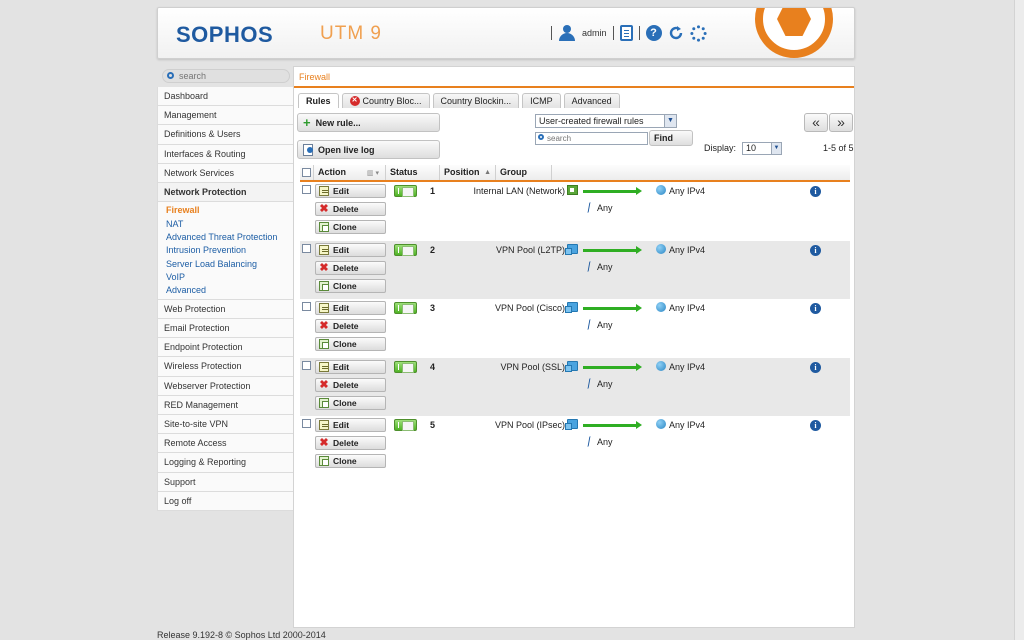 The image size is (1024, 640). What do you see at coordinates (368, 149) in the screenshot?
I see `open-live-log-button: Open live log` at bounding box center [368, 149].